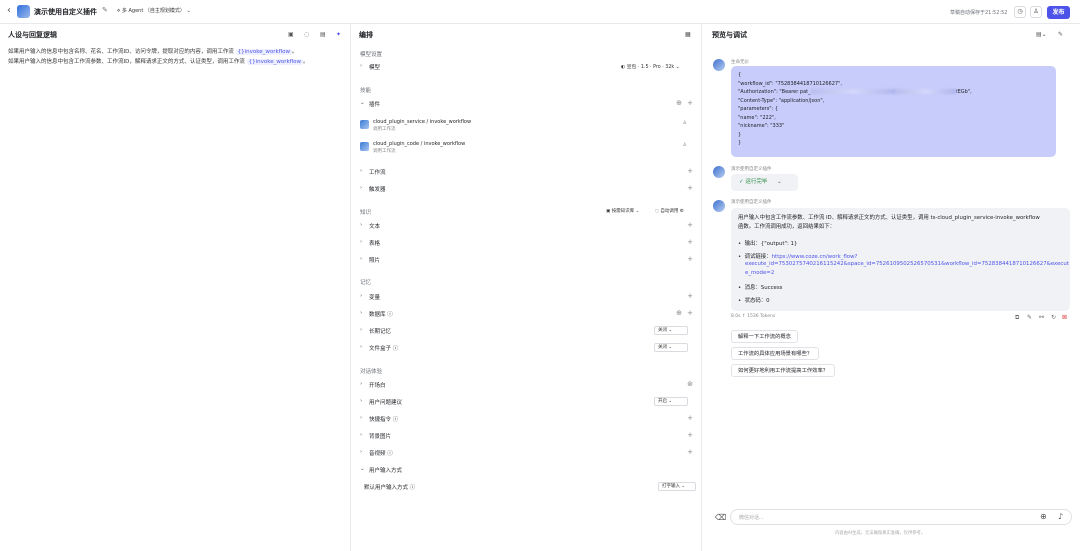 This screenshot has height=551, width=1080. What do you see at coordinates (1020, 12) in the screenshot?
I see `history-icon: ◷` at bounding box center [1020, 12].